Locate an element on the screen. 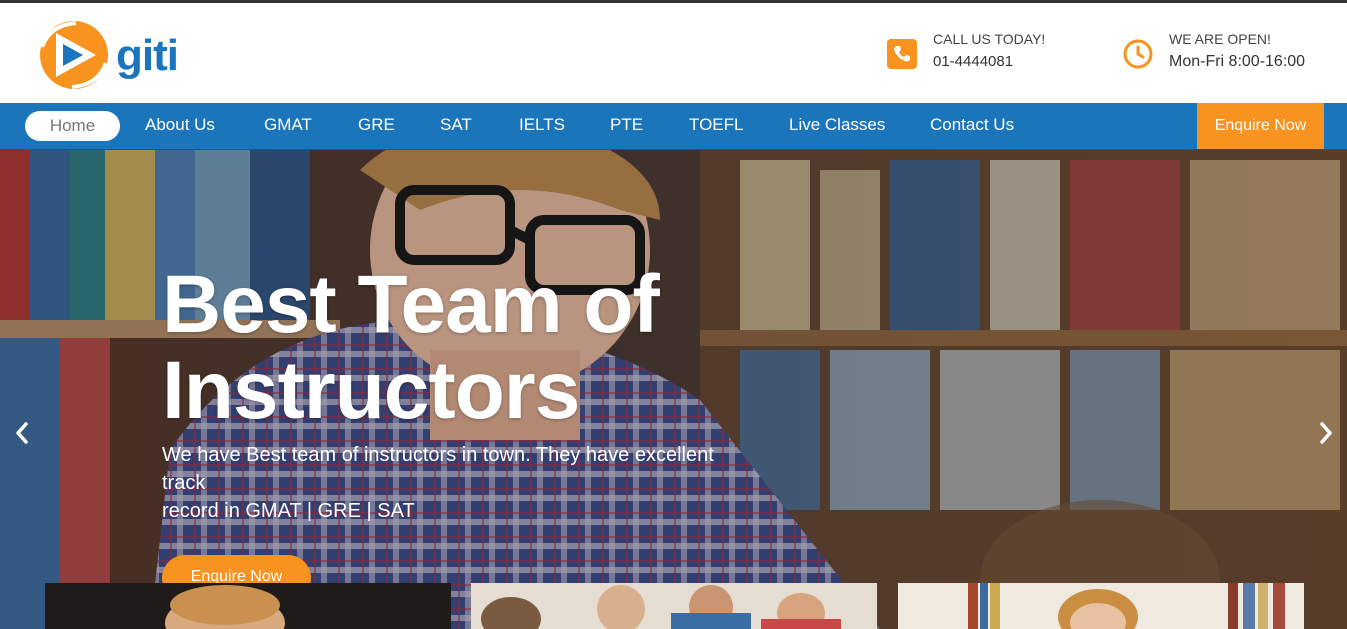 Image resolution: width=1347 pixels, height=629 pixels. feature-card-3-image is located at coordinates (1101, 606).